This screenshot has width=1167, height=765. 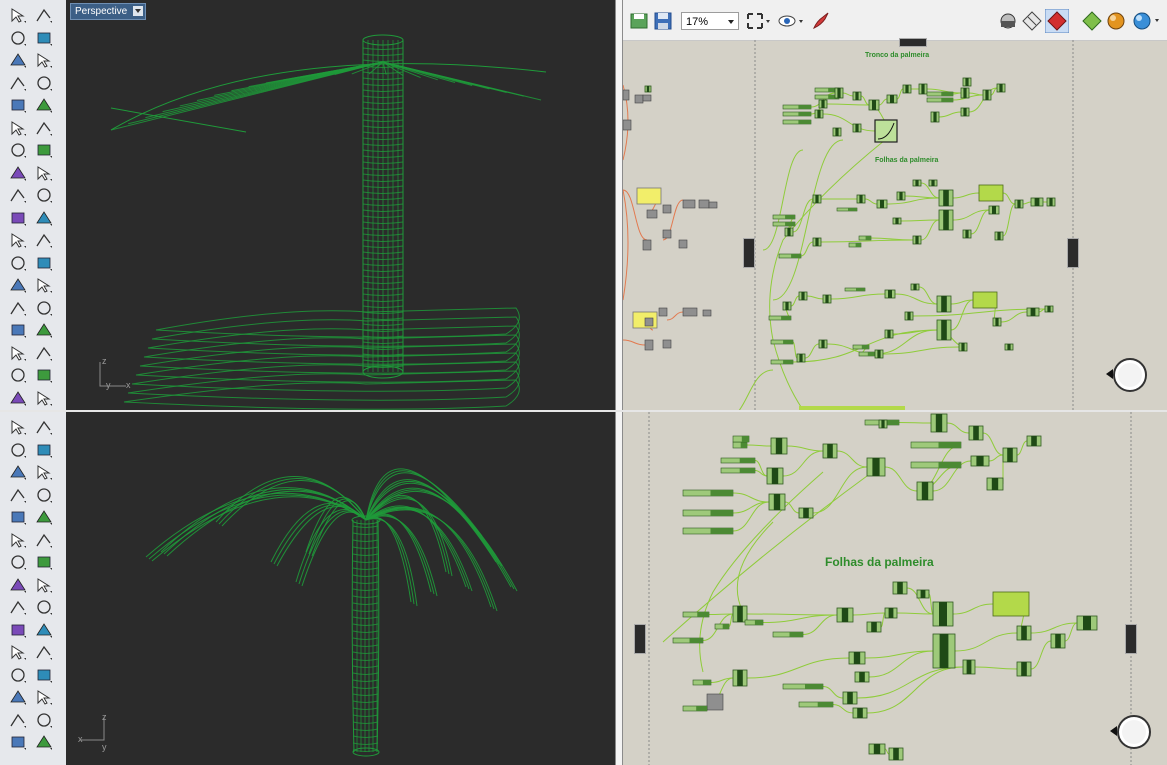 What do you see at coordinates (758, 21) in the screenshot?
I see `zoom-extents-icon` at bounding box center [758, 21].